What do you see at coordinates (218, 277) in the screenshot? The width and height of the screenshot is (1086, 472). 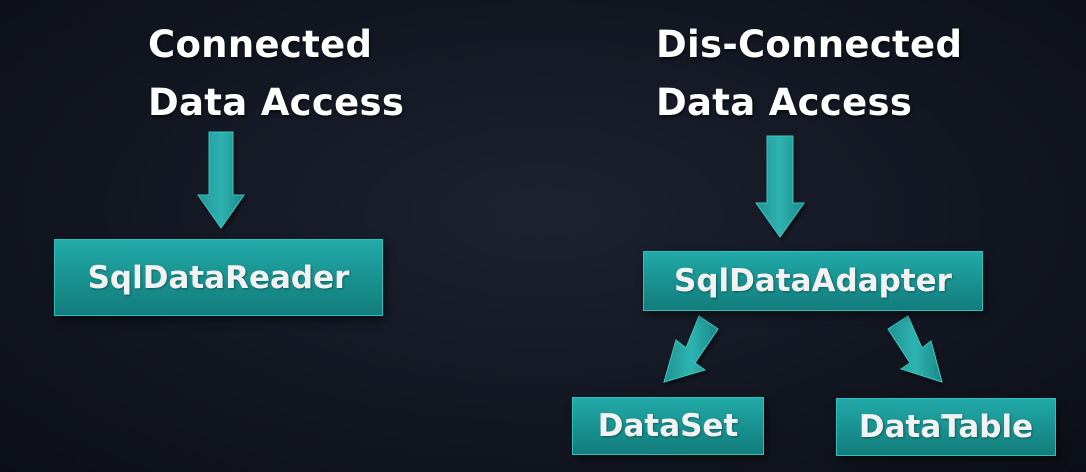 I see `sqldatareader-box: SqlDataReader` at bounding box center [218, 277].